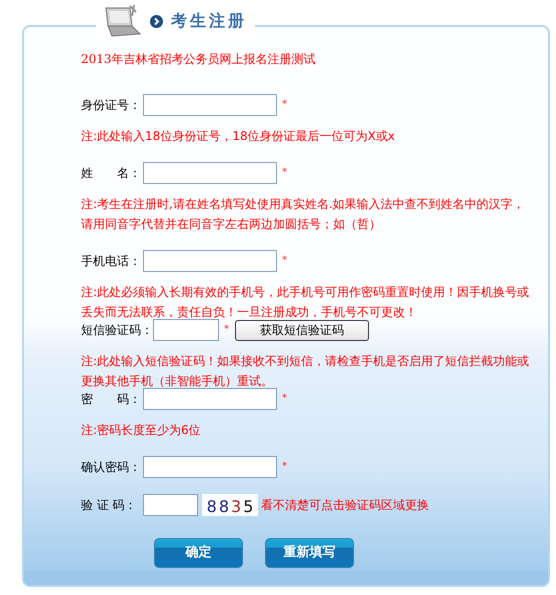  What do you see at coordinates (111, 399) in the screenshot?
I see `field-label: 密 码：` at bounding box center [111, 399].